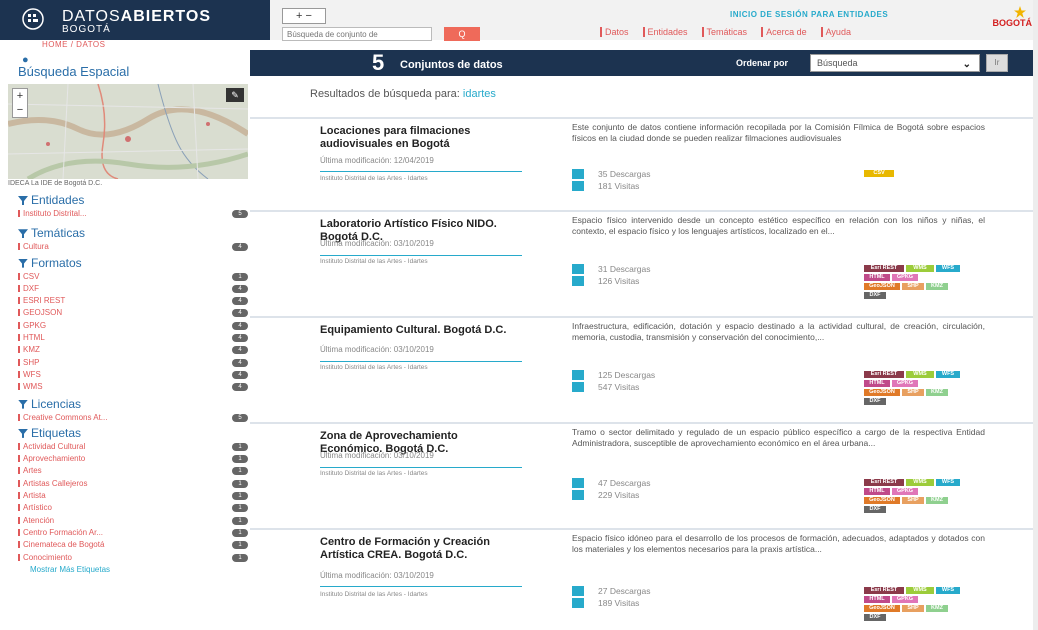 This screenshot has height=630, width=1038. What do you see at coordinates (133, 289) in the screenshot?
I see `facet-item: DXF 4` at bounding box center [133, 289].